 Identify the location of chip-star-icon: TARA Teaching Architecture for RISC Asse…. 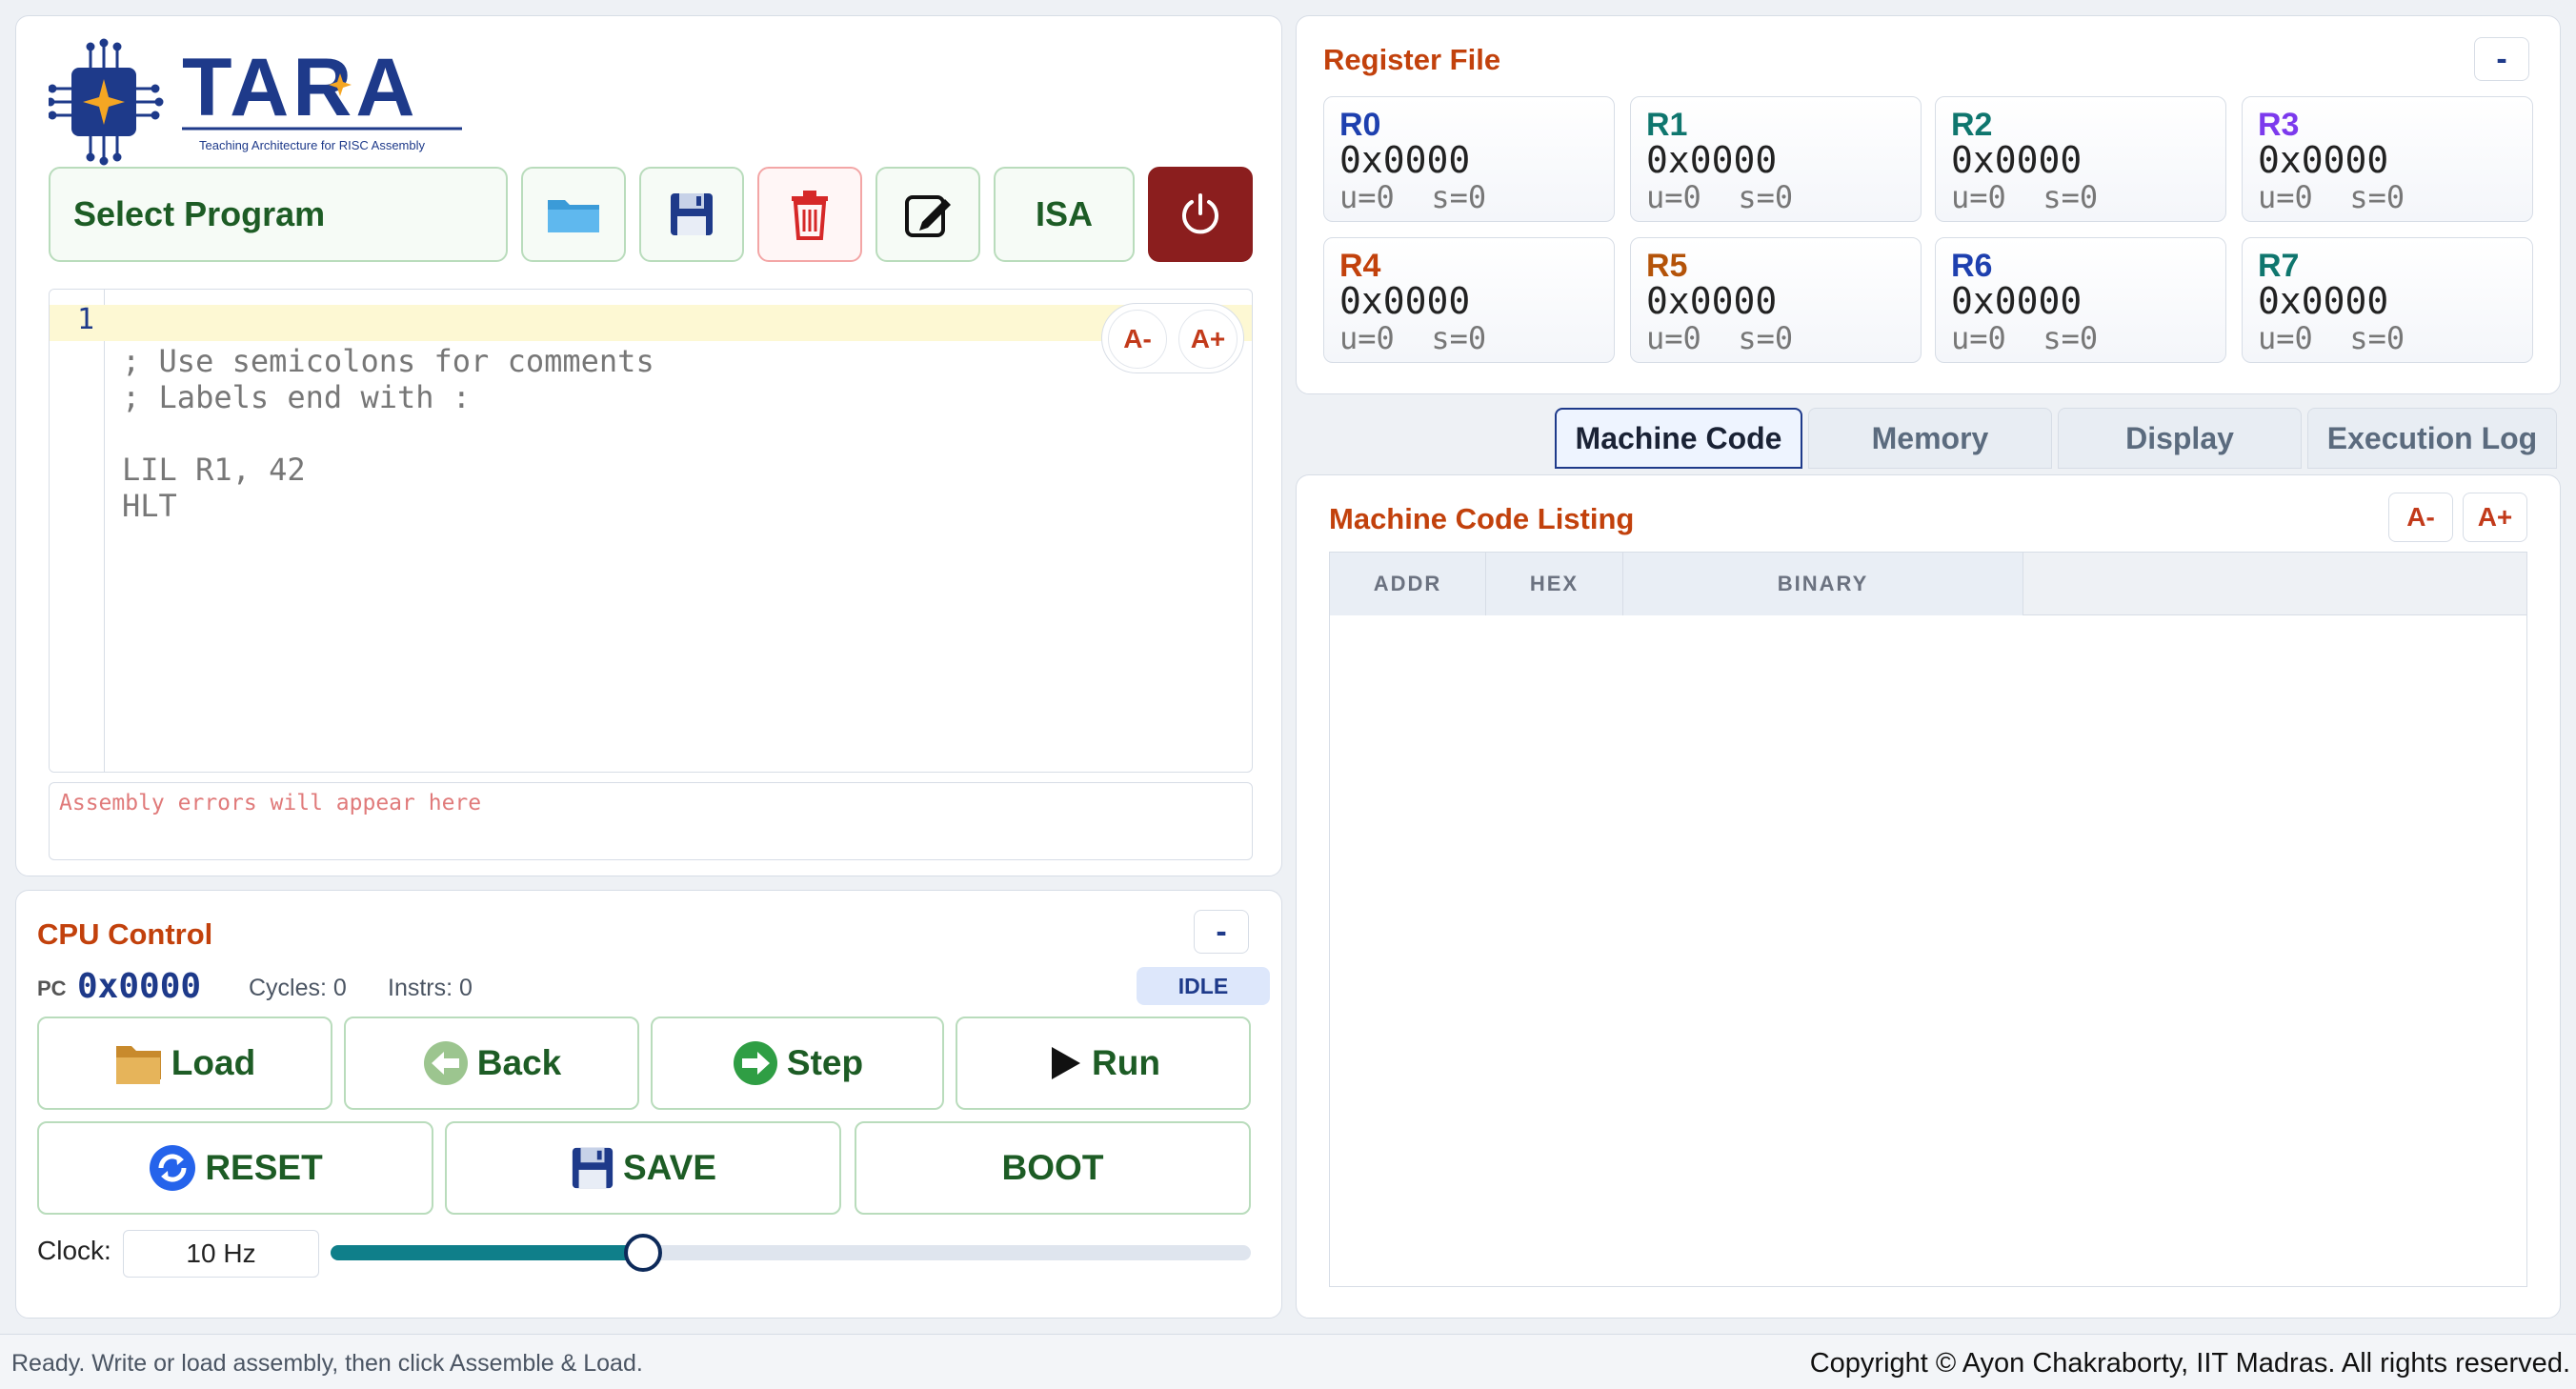
(254, 102).